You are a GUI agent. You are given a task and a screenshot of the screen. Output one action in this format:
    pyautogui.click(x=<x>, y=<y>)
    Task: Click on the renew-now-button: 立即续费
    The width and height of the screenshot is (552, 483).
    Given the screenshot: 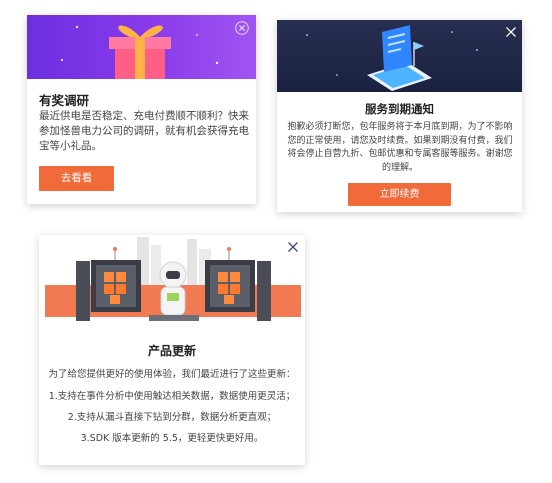 What is the action you would take?
    pyautogui.click(x=399, y=194)
    